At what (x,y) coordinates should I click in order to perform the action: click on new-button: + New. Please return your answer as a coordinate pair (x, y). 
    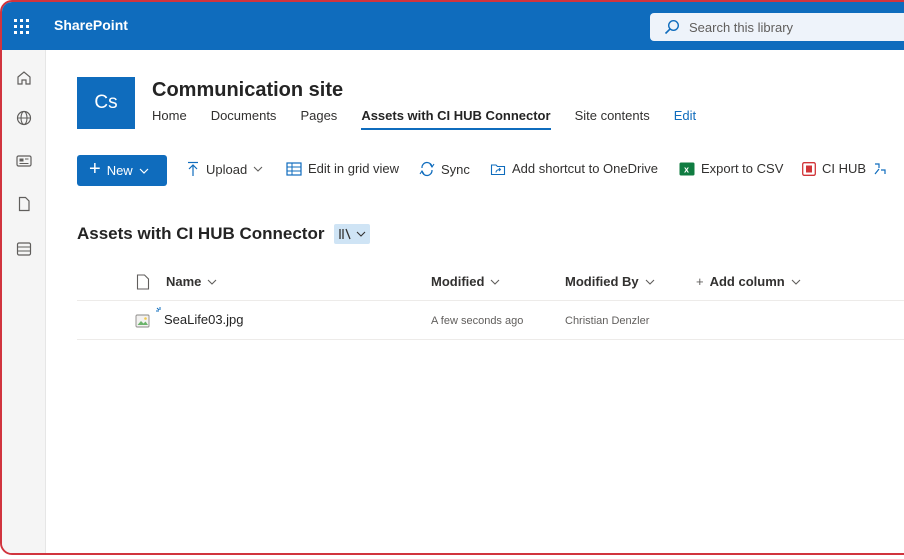
    Looking at the image, I should click on (122, 170).